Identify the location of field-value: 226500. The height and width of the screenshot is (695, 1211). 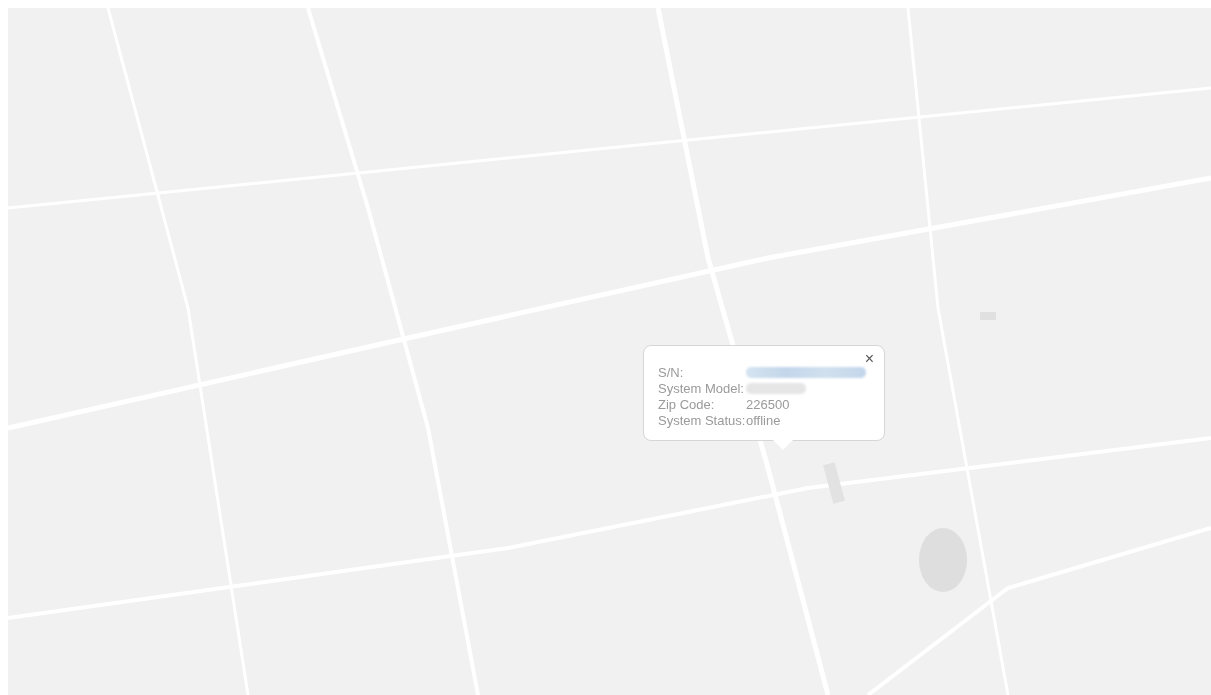
(768, 404).